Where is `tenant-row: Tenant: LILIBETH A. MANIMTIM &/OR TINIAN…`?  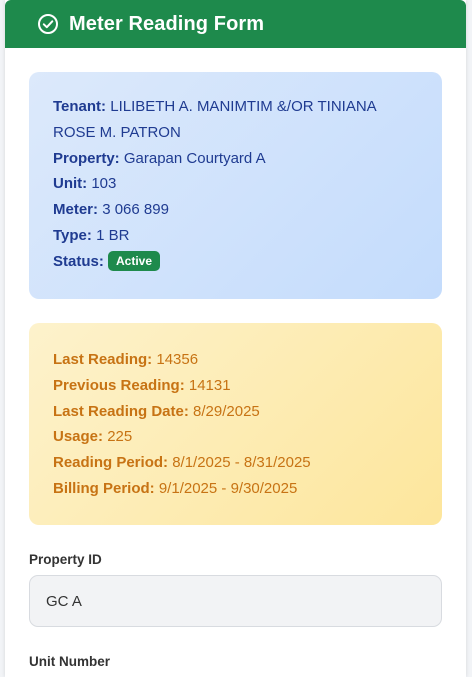
tenant-row: Tenant: LILIBETH A. MANIMTIM &/OR TINIAN… is located at coordinates (235, 120).